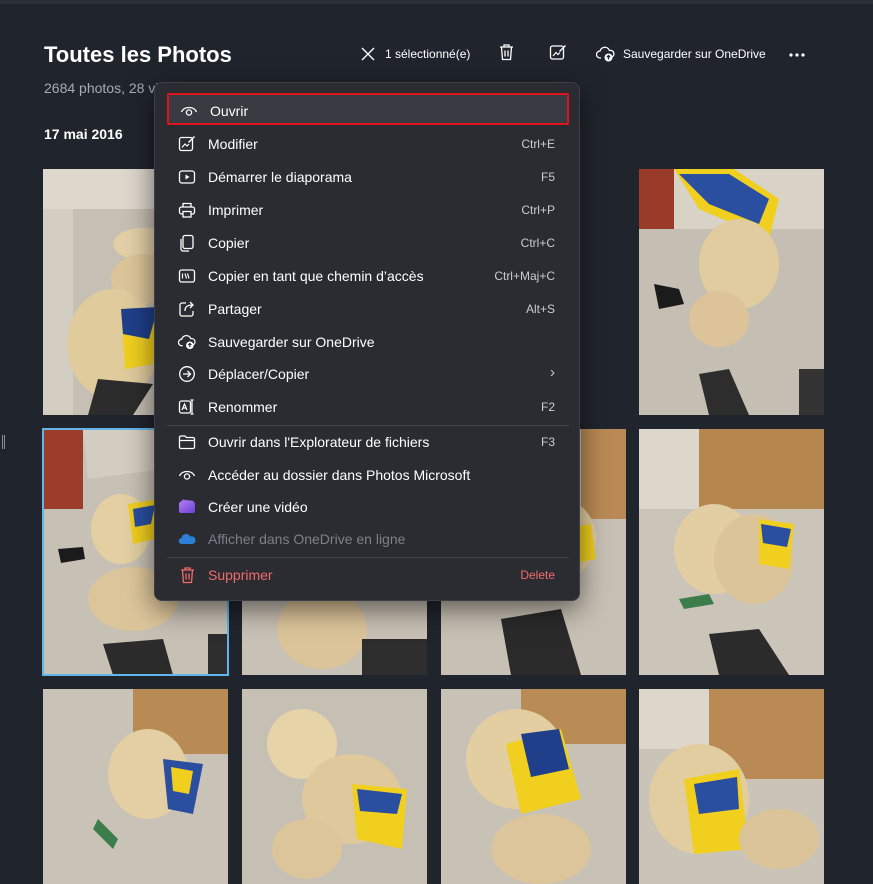 The image size is (873, 884). What do you see at coordinates (368, 177) in the screenshot?
I see `menu-item-slideshow: Démarrer le diaporama F5` at bounding box center [368, 177].